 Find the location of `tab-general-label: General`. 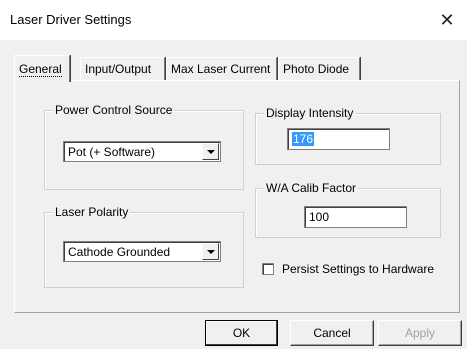

tab-general-label: General is located at coordinates (40, 69).